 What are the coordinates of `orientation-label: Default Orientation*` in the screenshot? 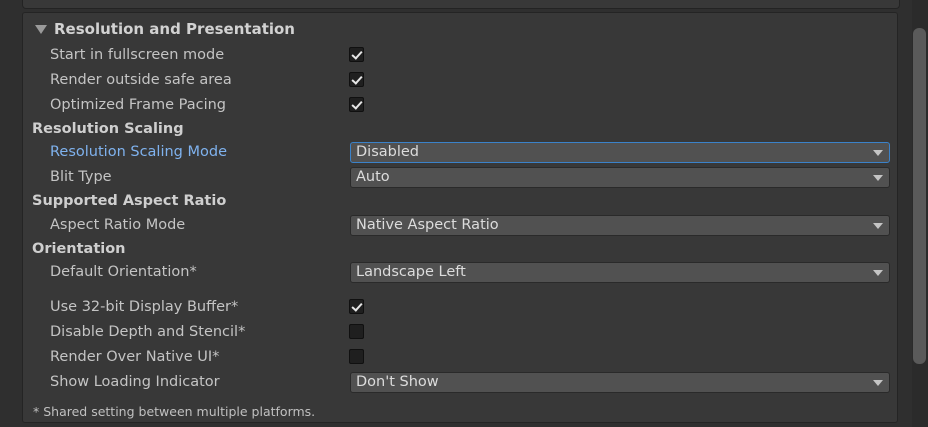 It's located at (123, 272).